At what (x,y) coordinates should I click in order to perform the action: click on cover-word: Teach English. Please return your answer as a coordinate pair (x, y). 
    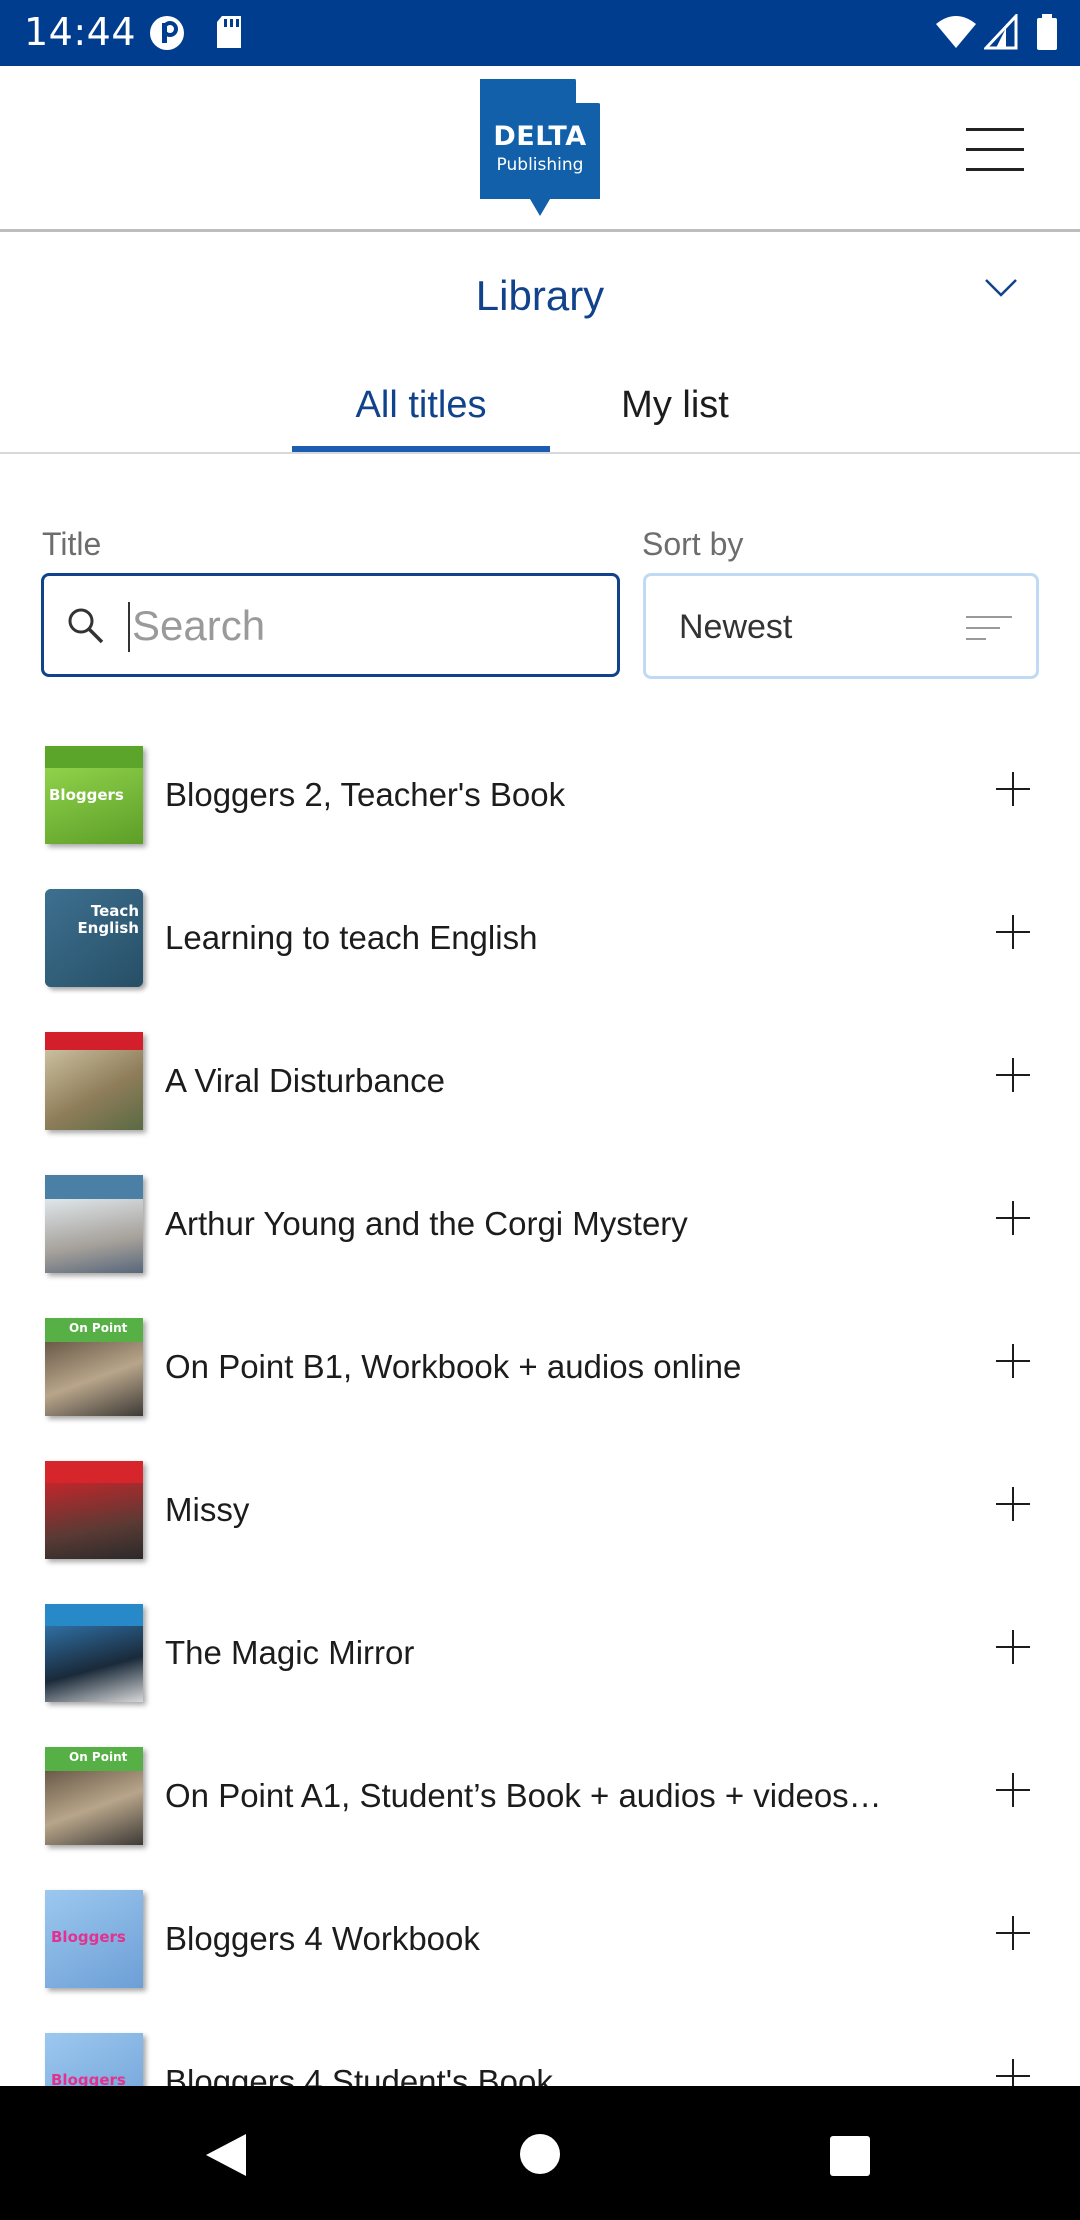
    Looking at the image, I should click on (108, 919).